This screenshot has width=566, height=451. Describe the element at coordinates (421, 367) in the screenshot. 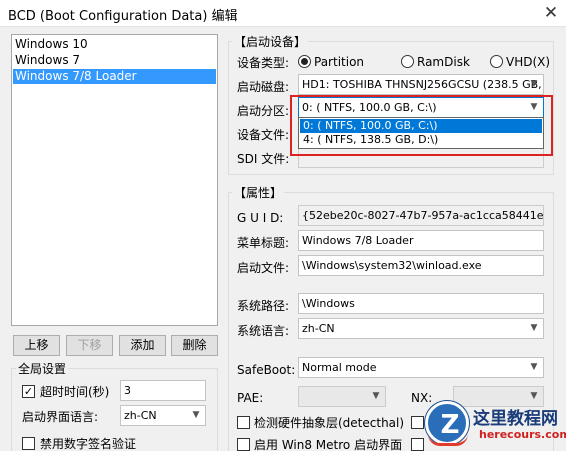

I see `safeboot-select: Normal mode ▼` at that location.